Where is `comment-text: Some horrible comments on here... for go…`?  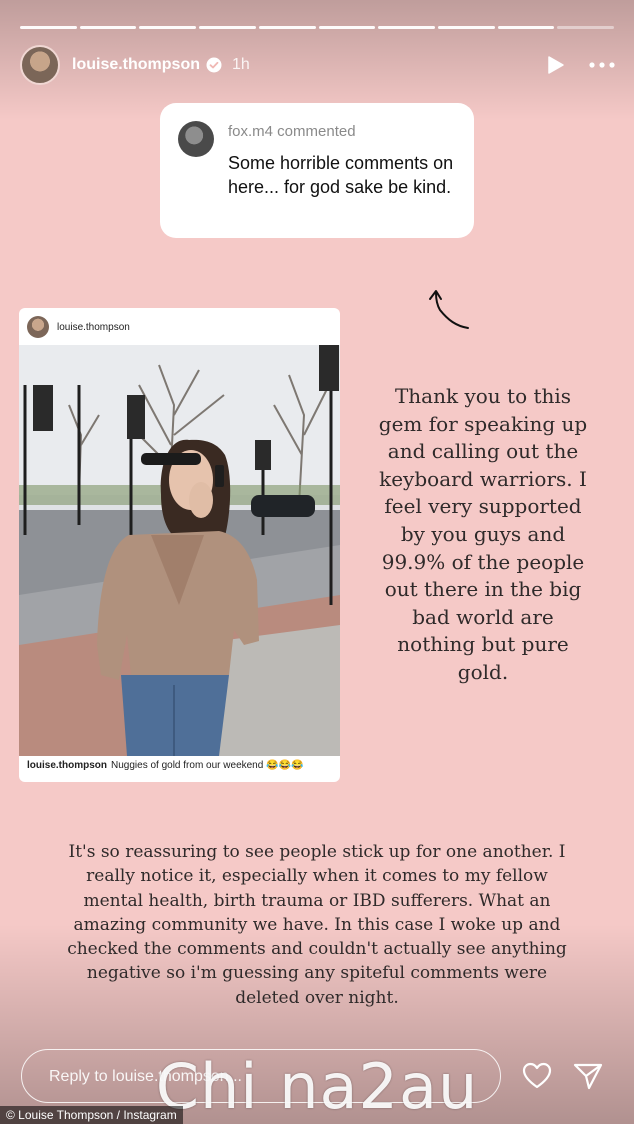 comment-text: Some horrible comments on here... for go… is located at coordinates (341, 175).